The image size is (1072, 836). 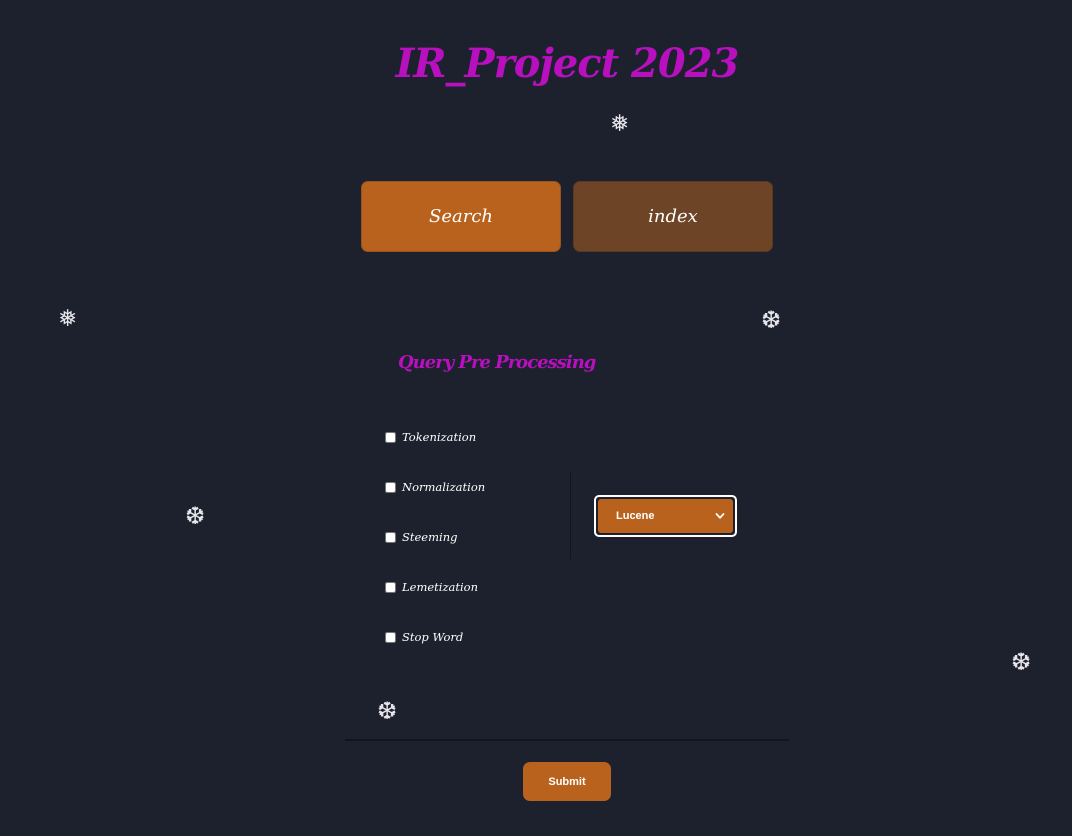 I want to click on submit-label: Submit, so click(x=567, y=781).